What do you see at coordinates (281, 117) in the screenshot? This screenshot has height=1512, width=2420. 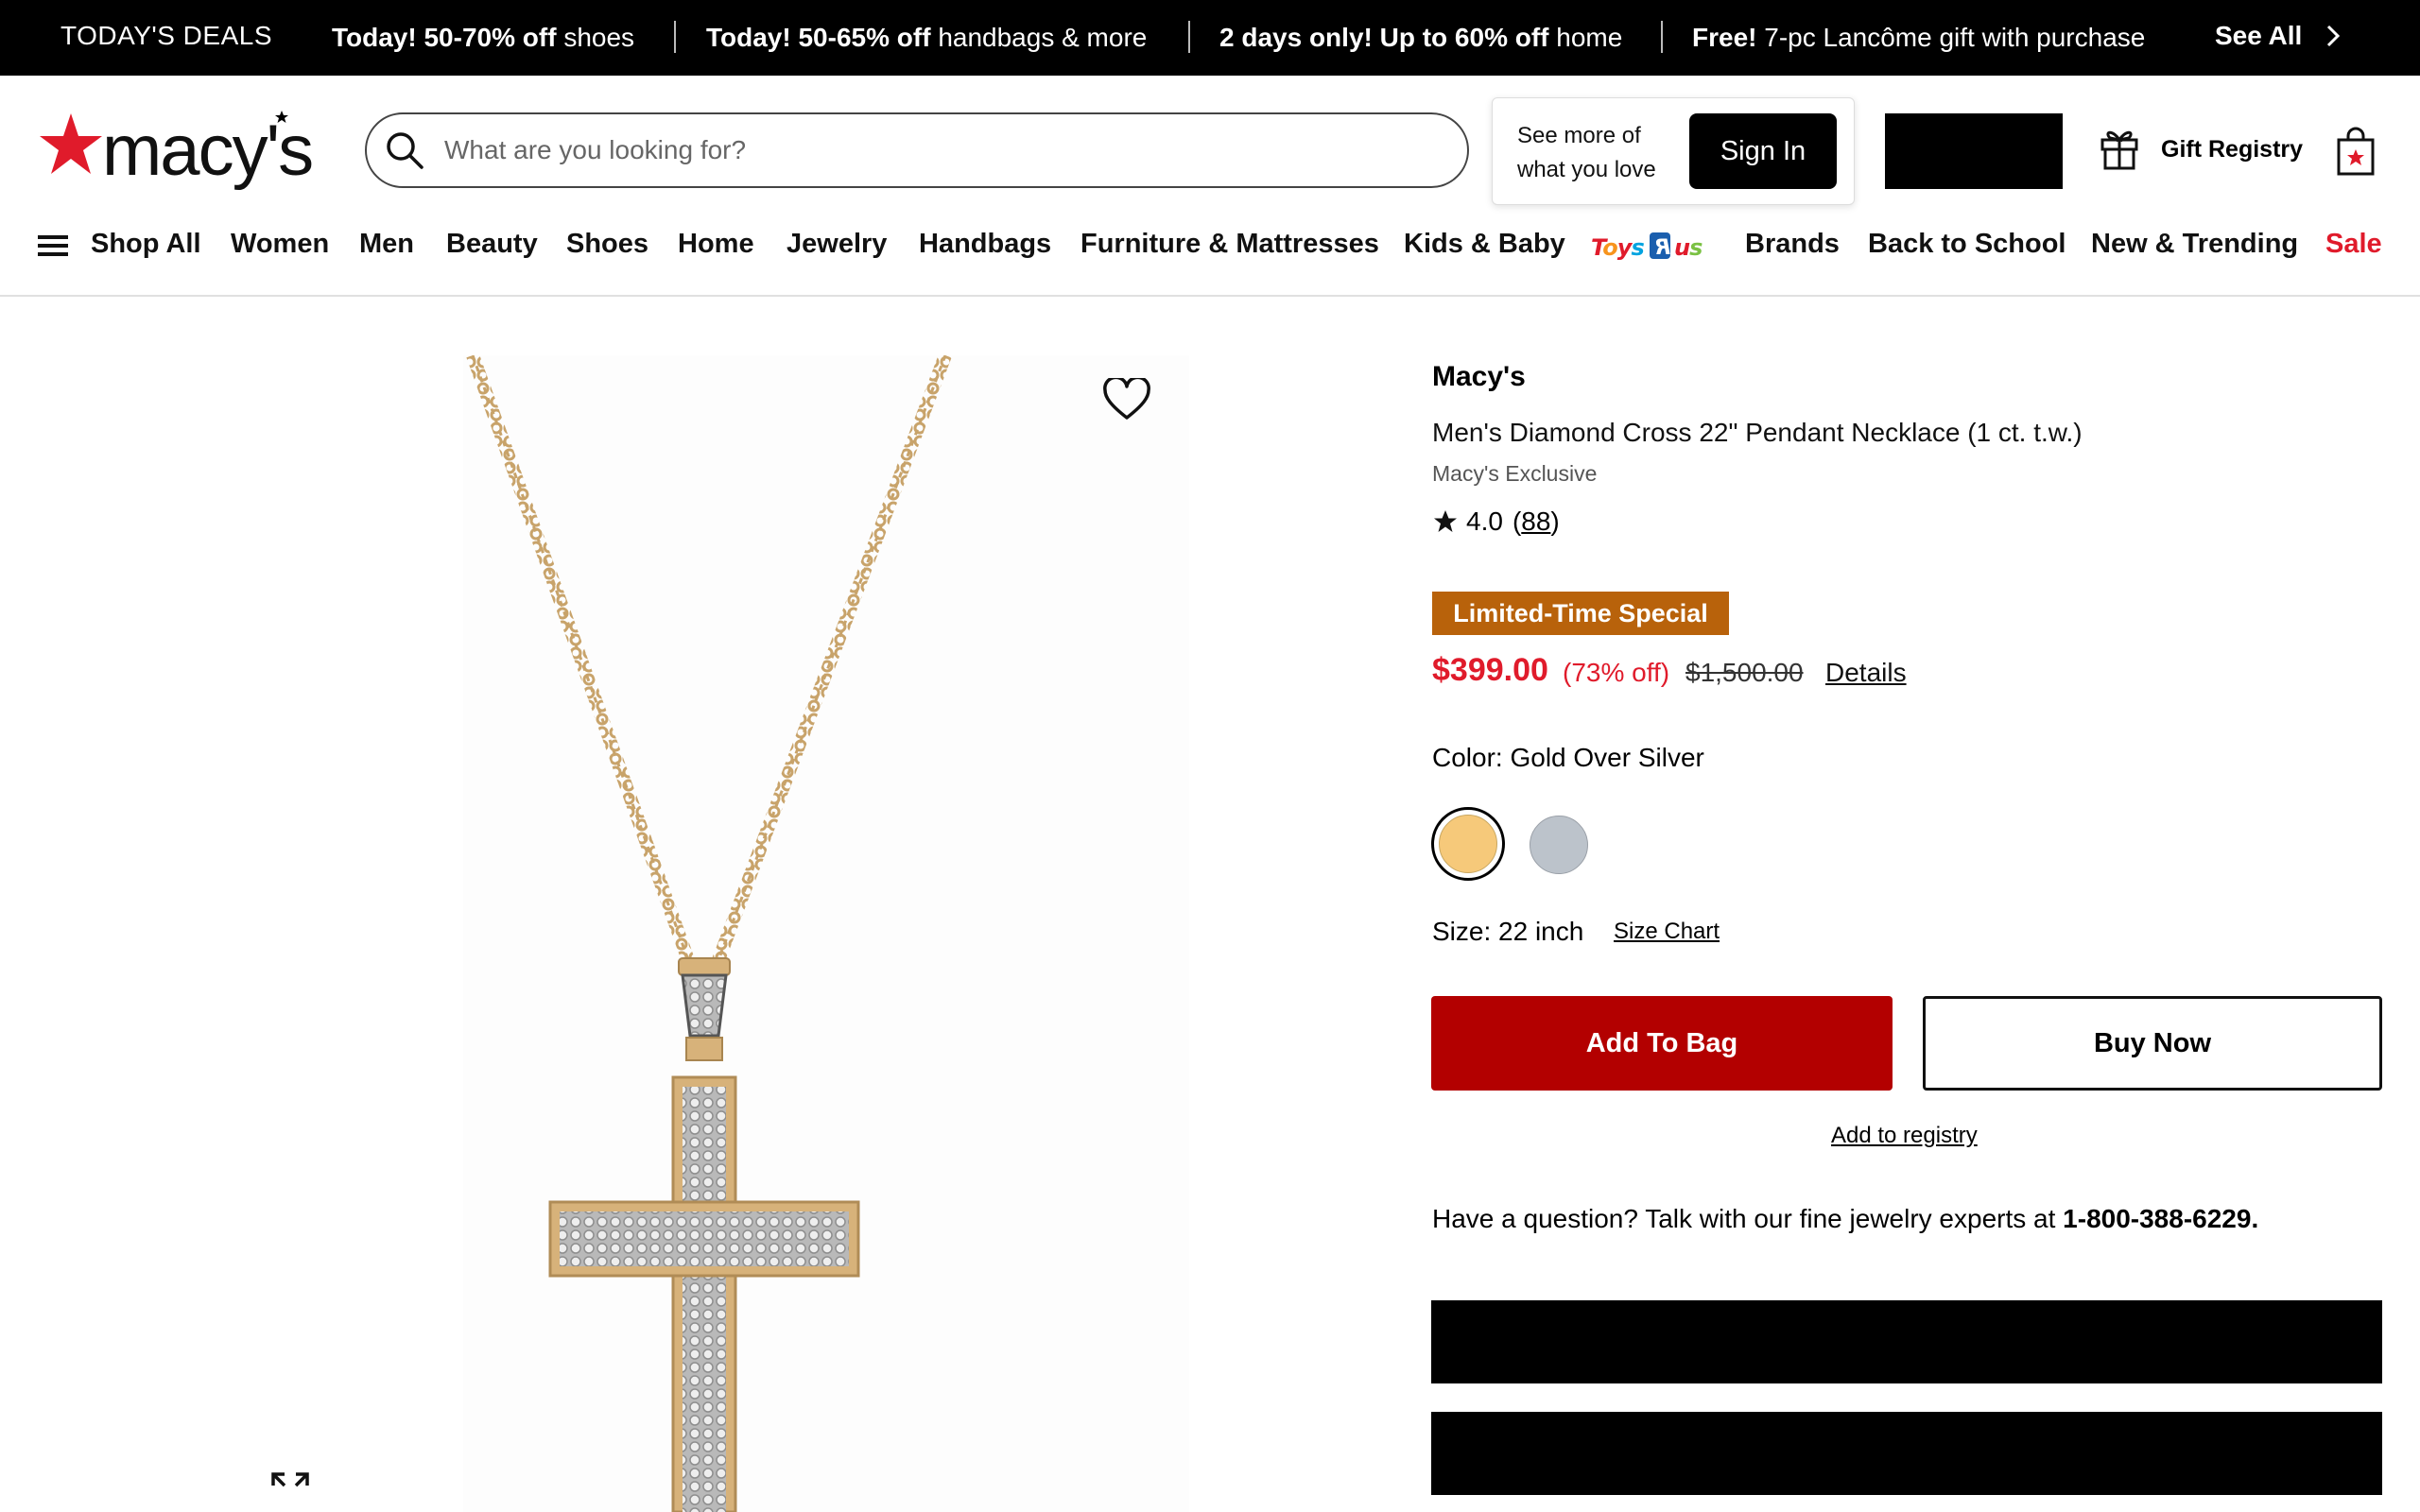 I see `logo-small-star-icon` at bounding box center [281, 117].